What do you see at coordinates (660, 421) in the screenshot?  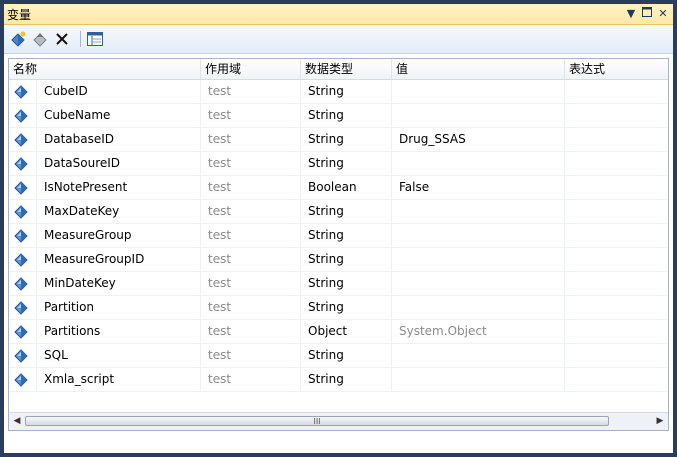 I see `scroll-right-icon: ▶` at bounding box center [660, 421].